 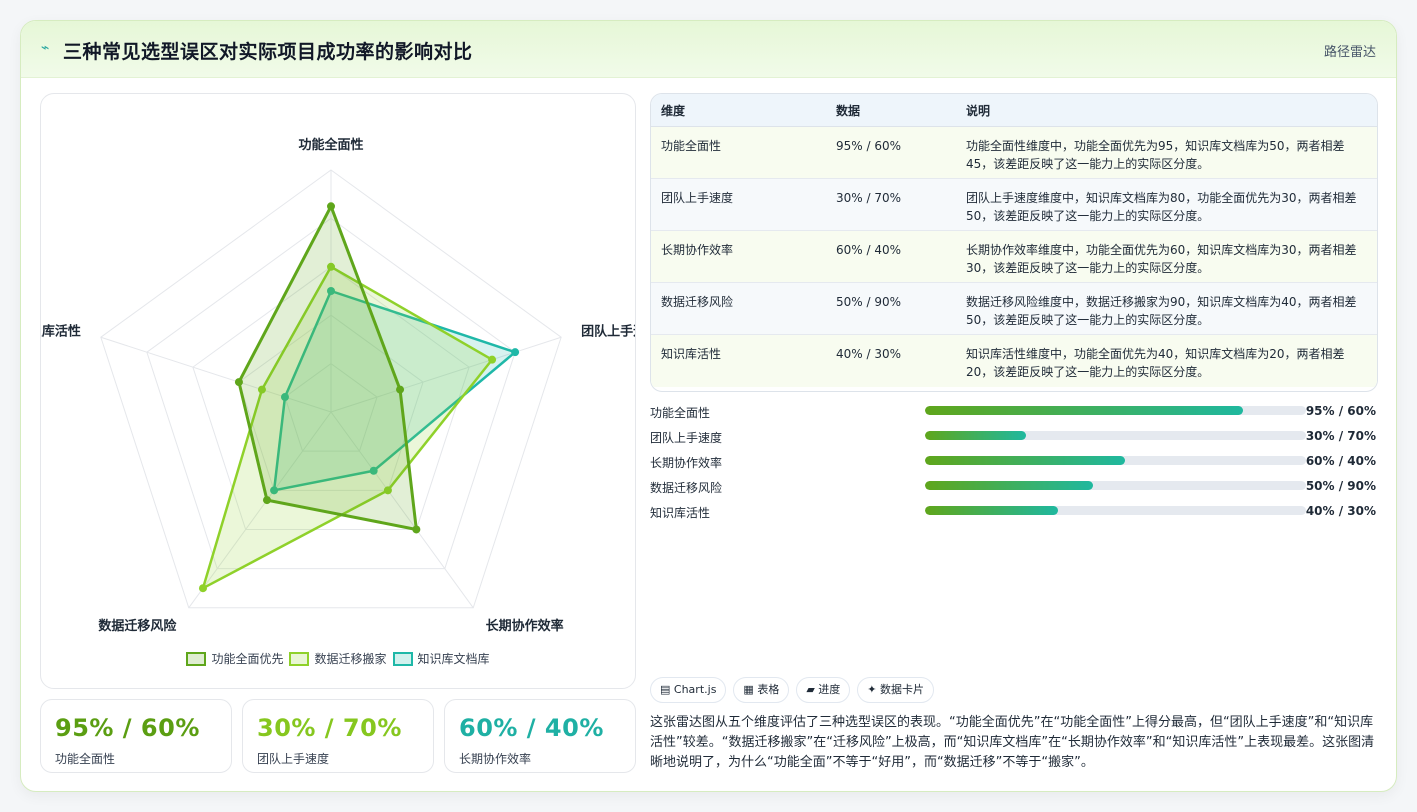 I want to click on cell-data: 95% / 60%, so click(x=891, y=152).